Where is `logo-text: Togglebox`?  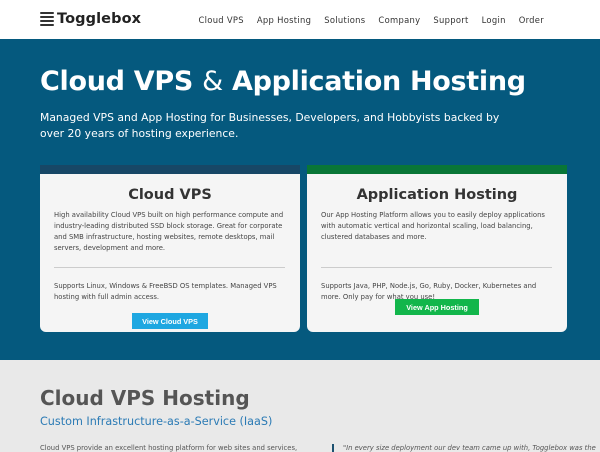 logo-text: Togglebox is located at coordinates (99, 19).